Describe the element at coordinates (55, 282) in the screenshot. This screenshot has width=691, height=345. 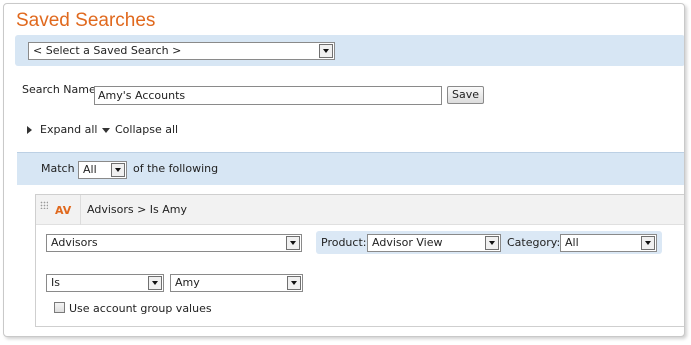
I see `operator-select-value: Is` at that location.